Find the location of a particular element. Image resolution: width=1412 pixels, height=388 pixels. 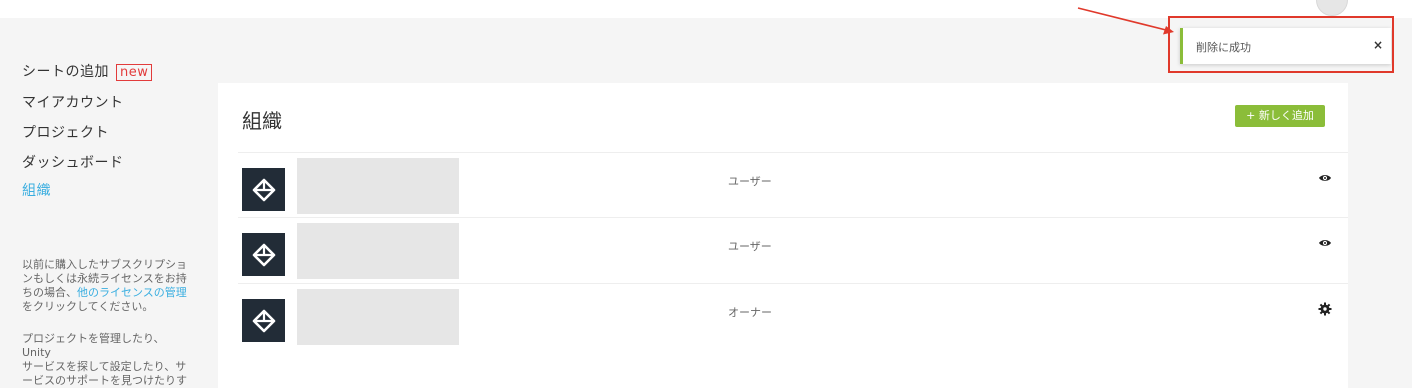

note-line: 以前に購入したサブスクリプショ is located at coordinates (104, 264).